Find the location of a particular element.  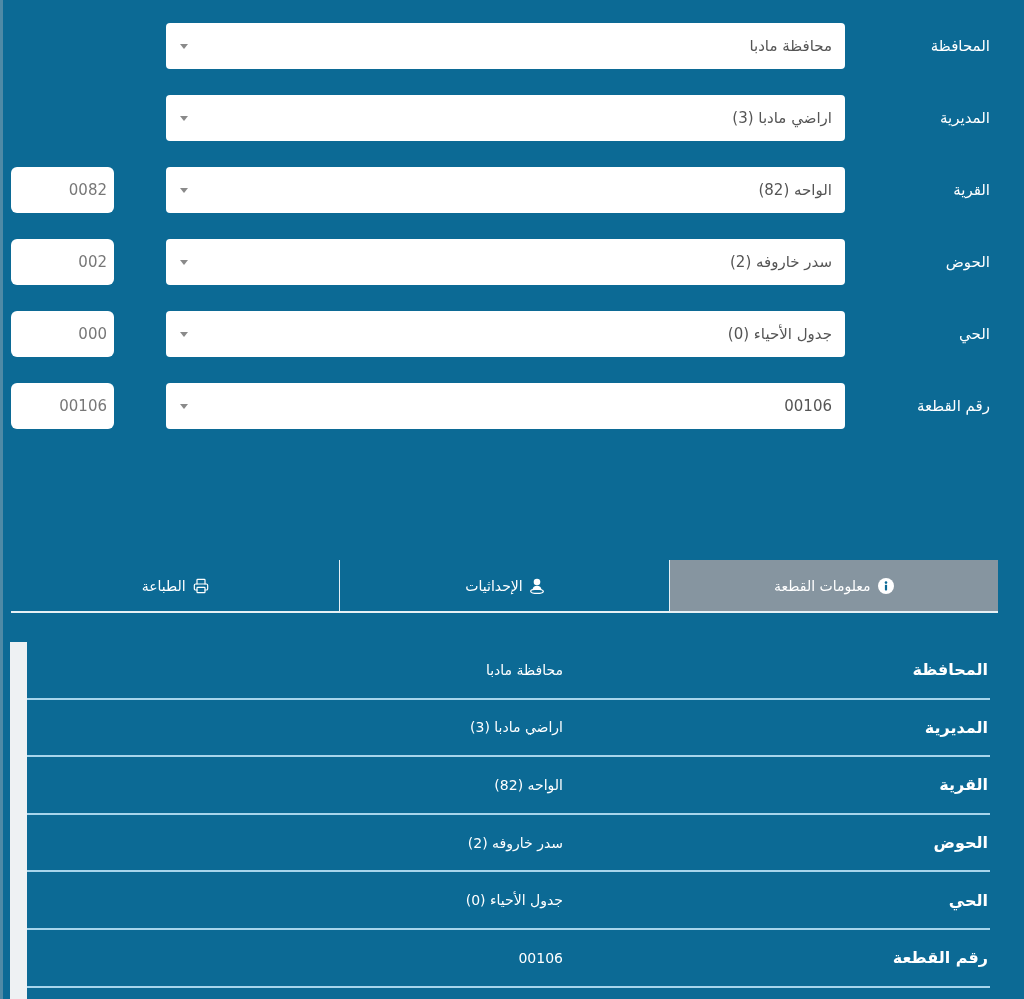

code-field: 00106 is located at coordinates (62, 406).